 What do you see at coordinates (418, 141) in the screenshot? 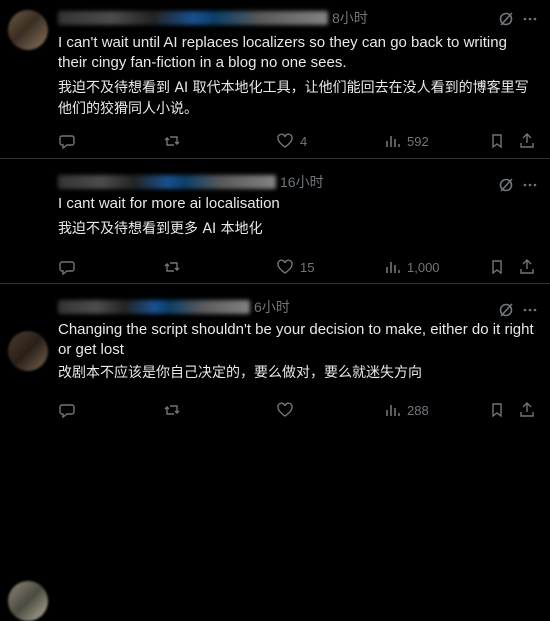
I see `views-count: 592` at bounding box center [418, 141].